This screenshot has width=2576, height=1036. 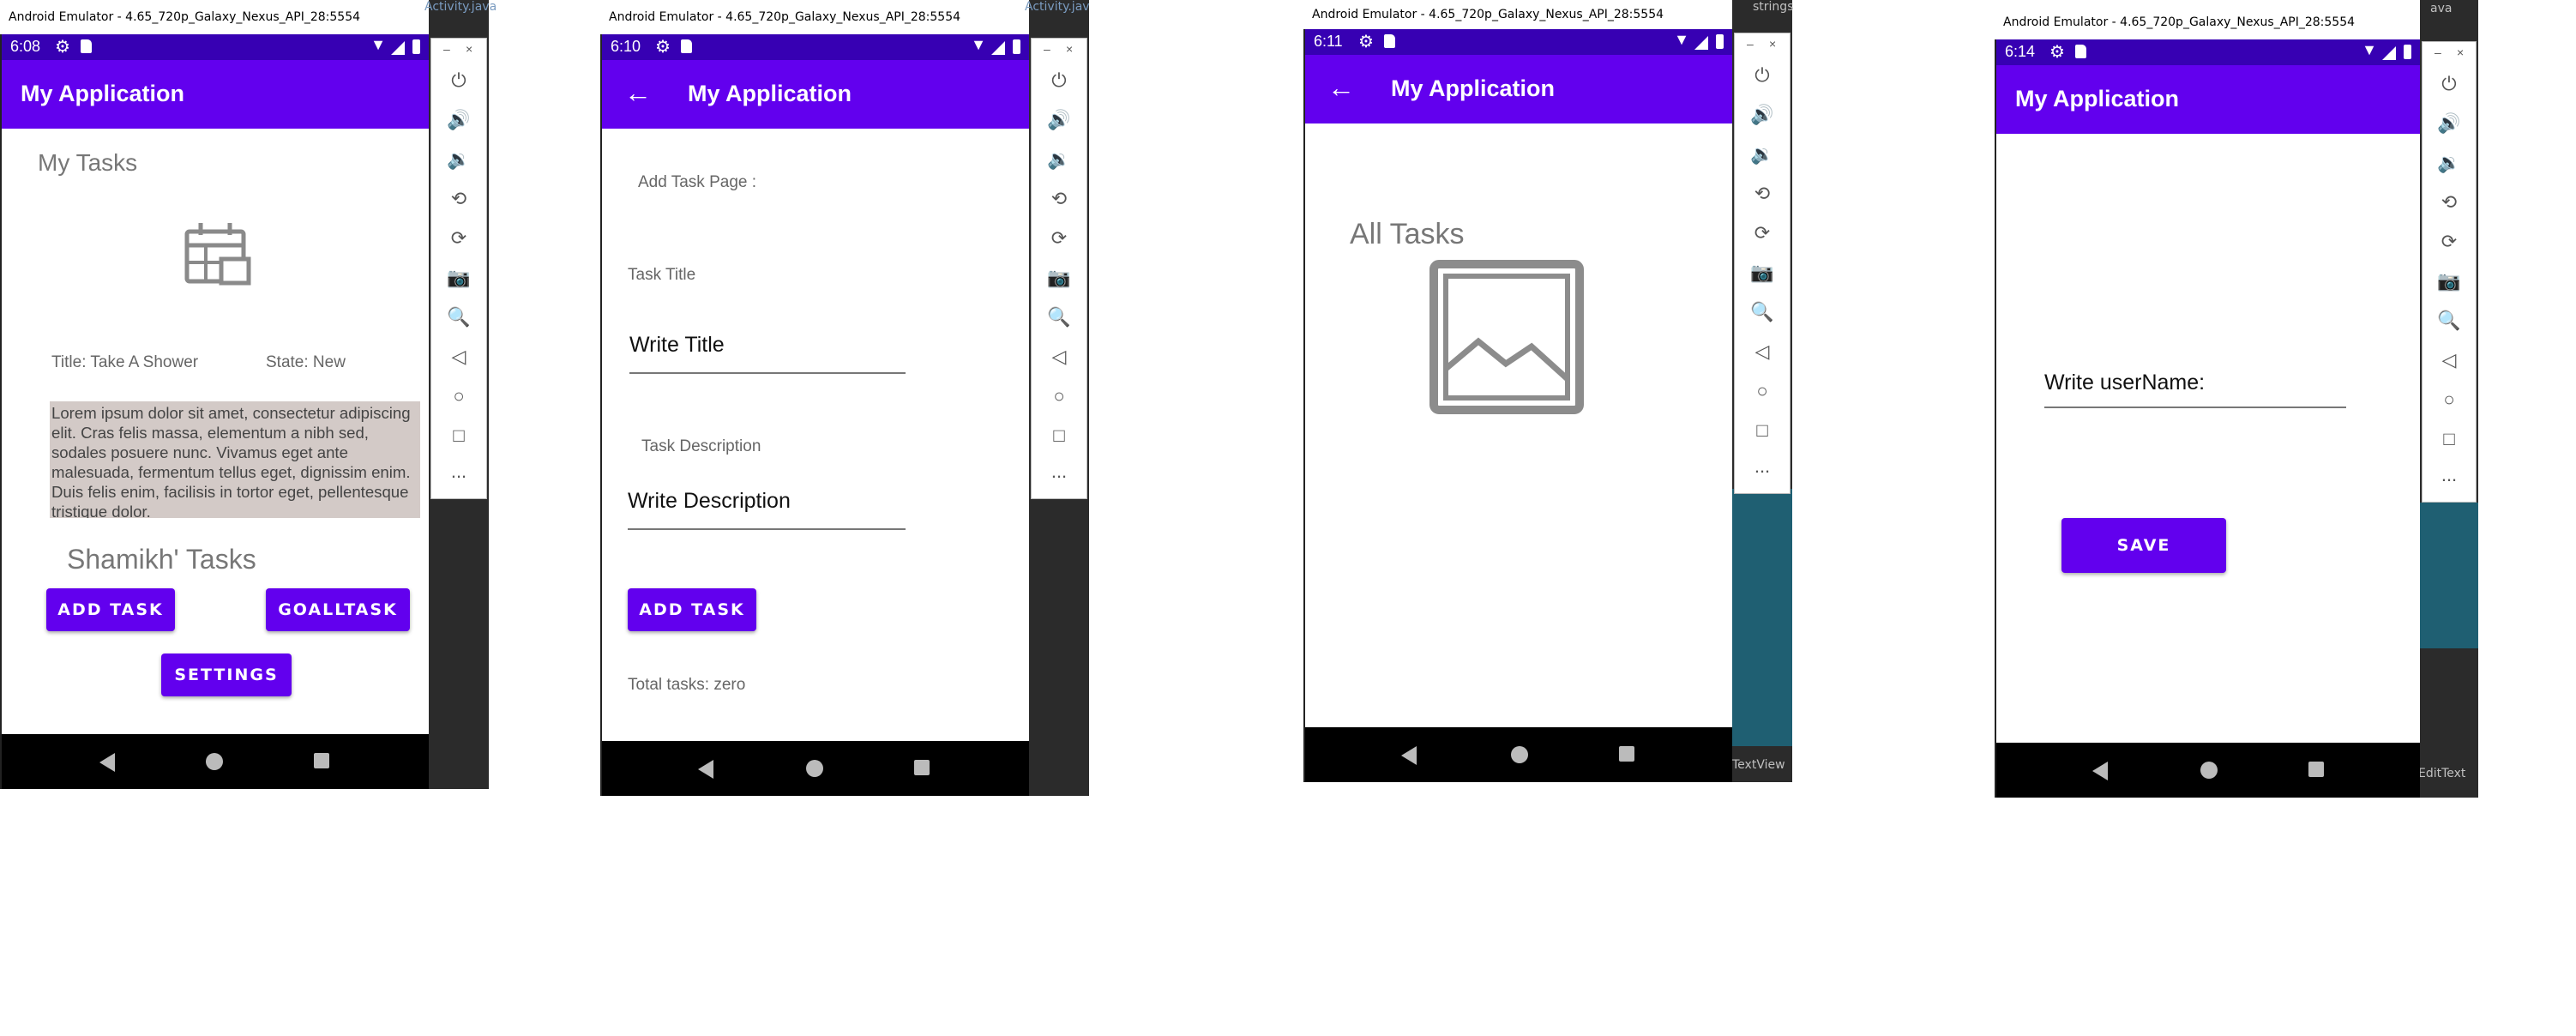 I want to click on save-button: SAVE, so click(x=2143, y=545).